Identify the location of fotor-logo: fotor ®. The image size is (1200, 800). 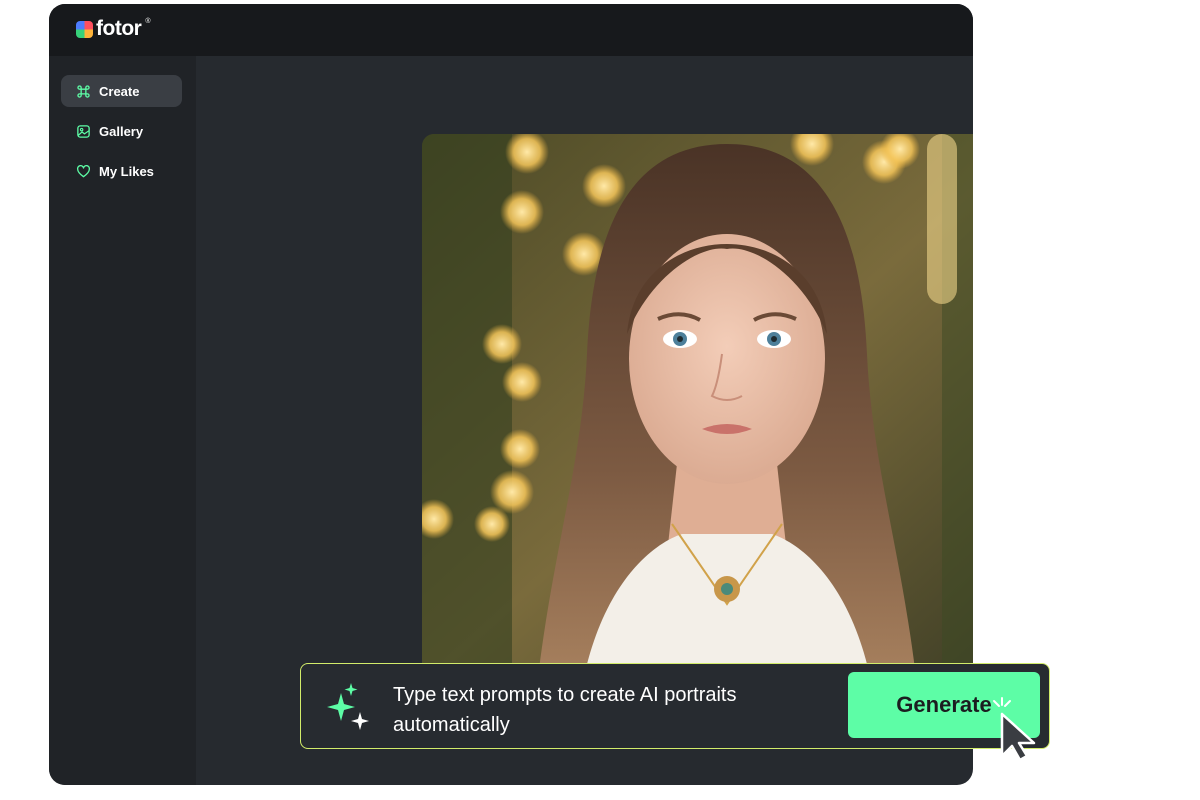
(113, 29).